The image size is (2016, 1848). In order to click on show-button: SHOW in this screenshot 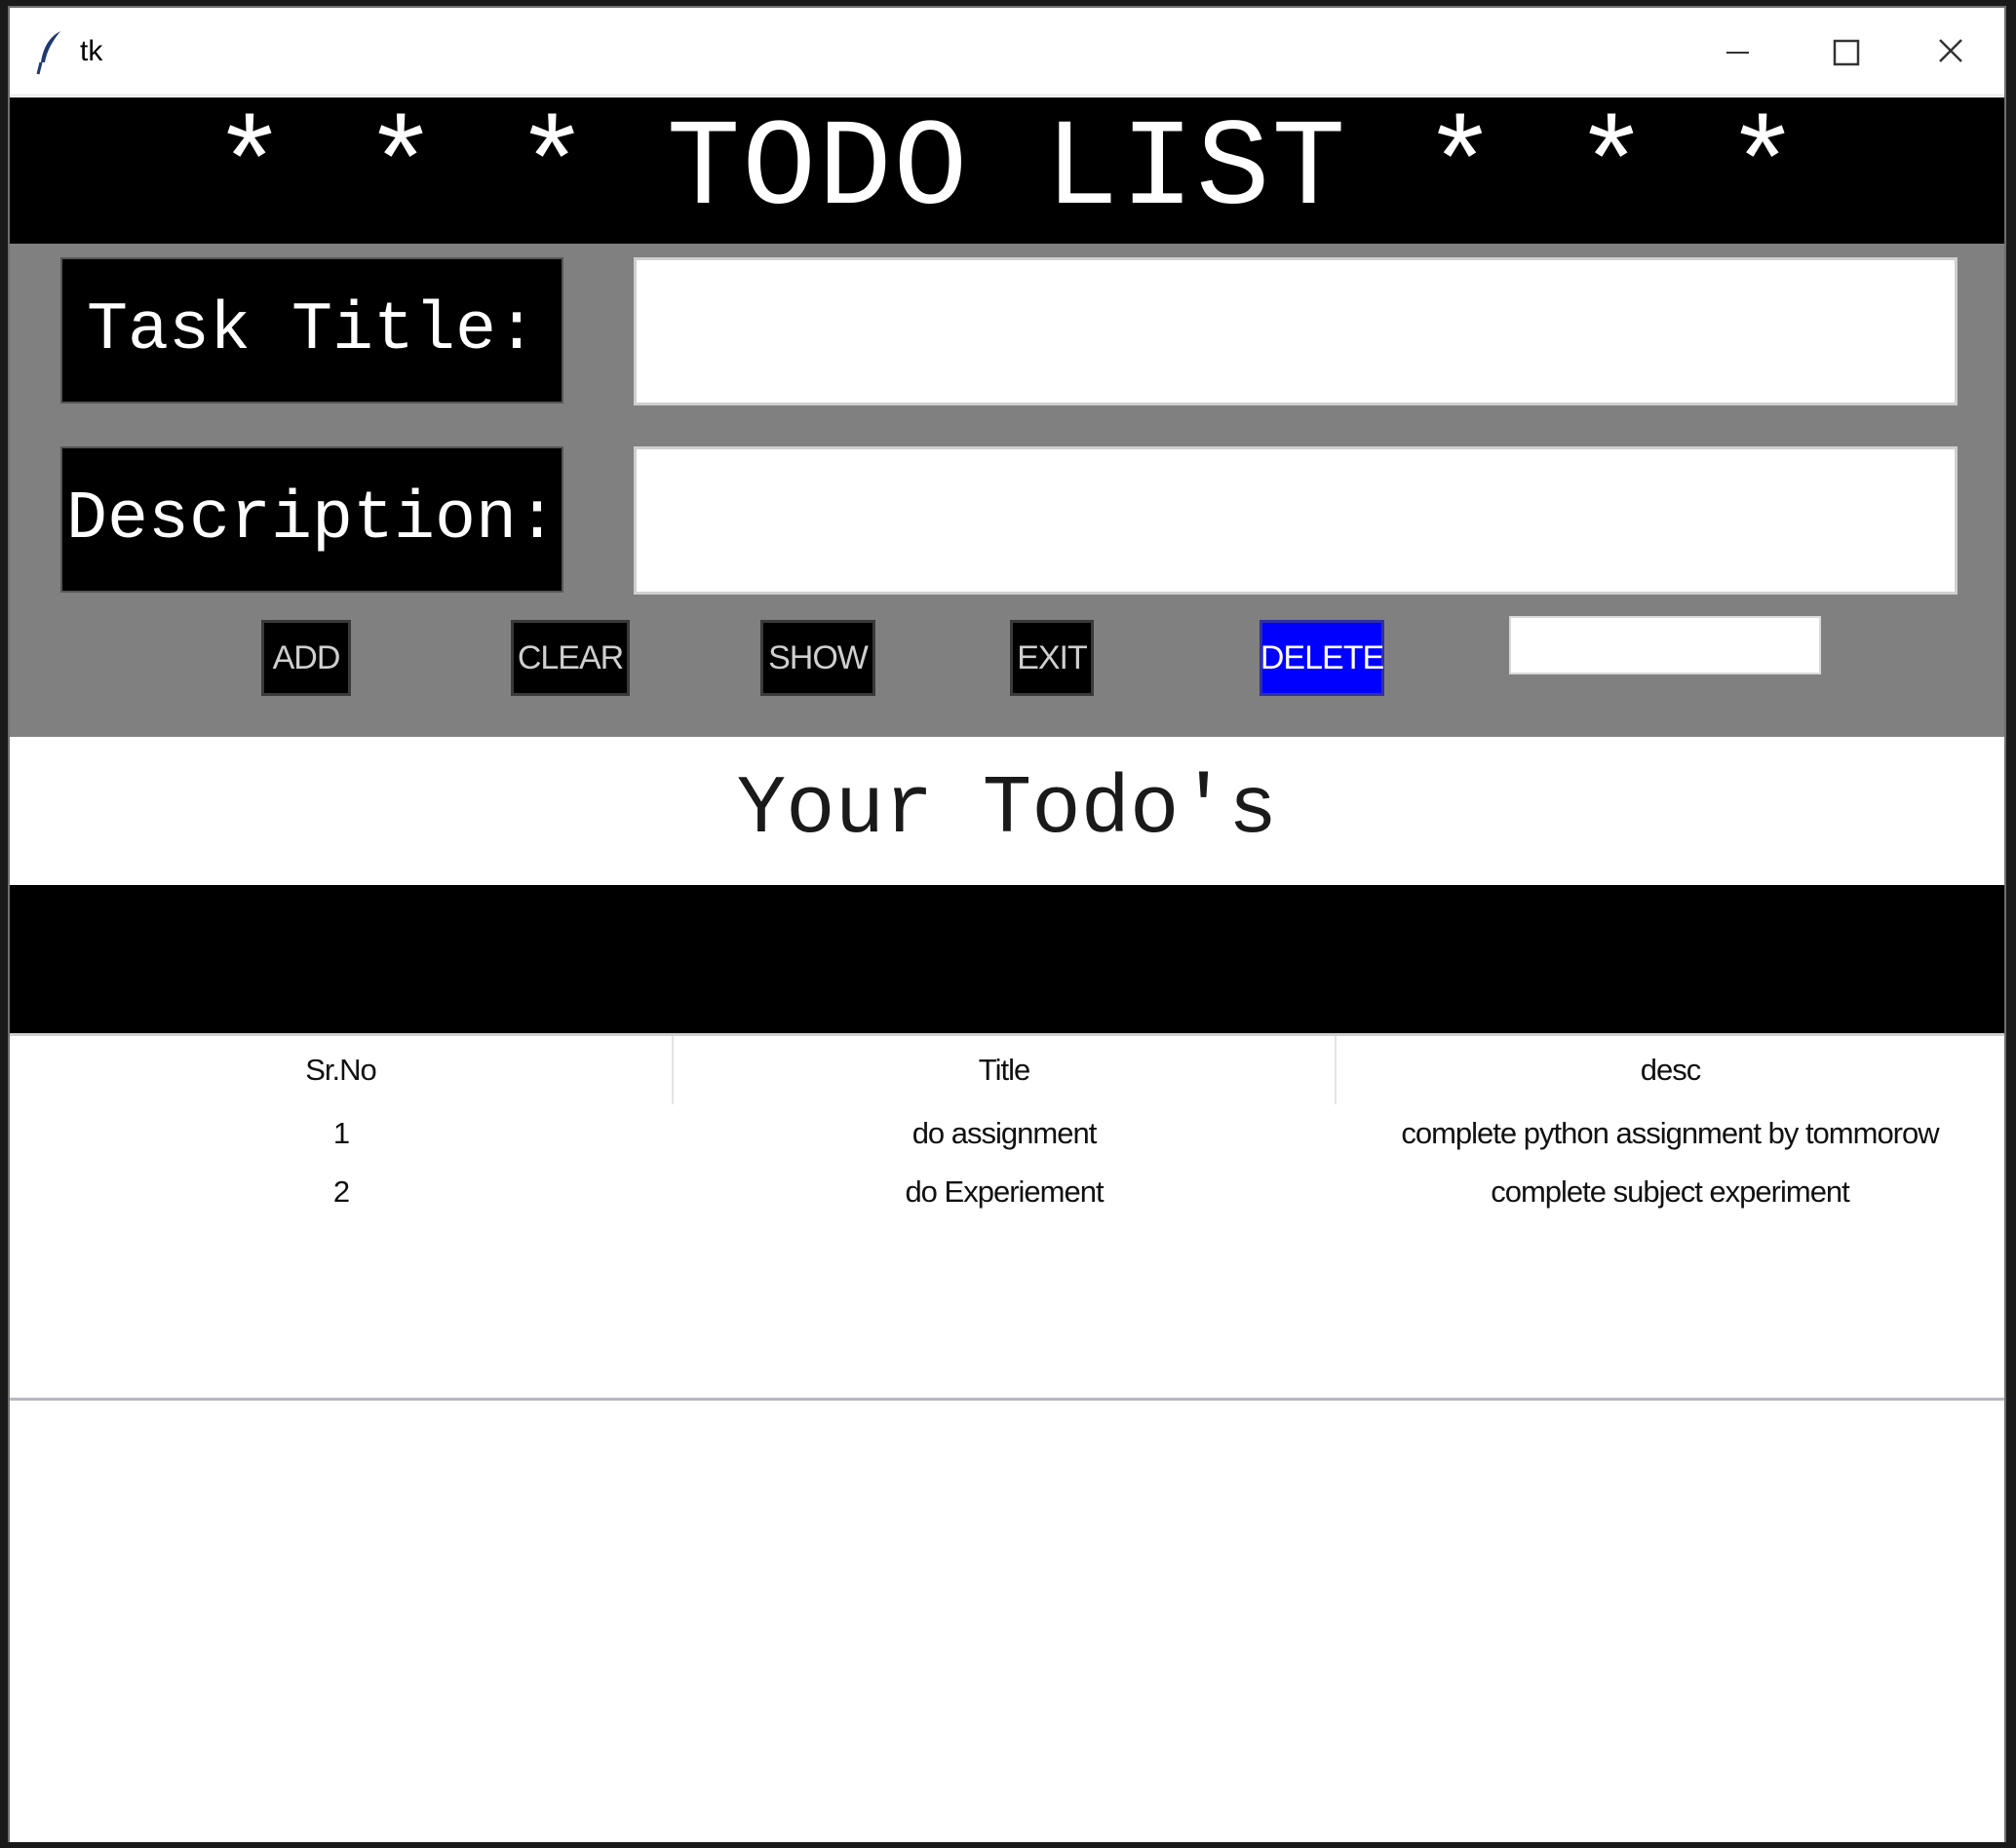, I will do `click(817, 658)`.